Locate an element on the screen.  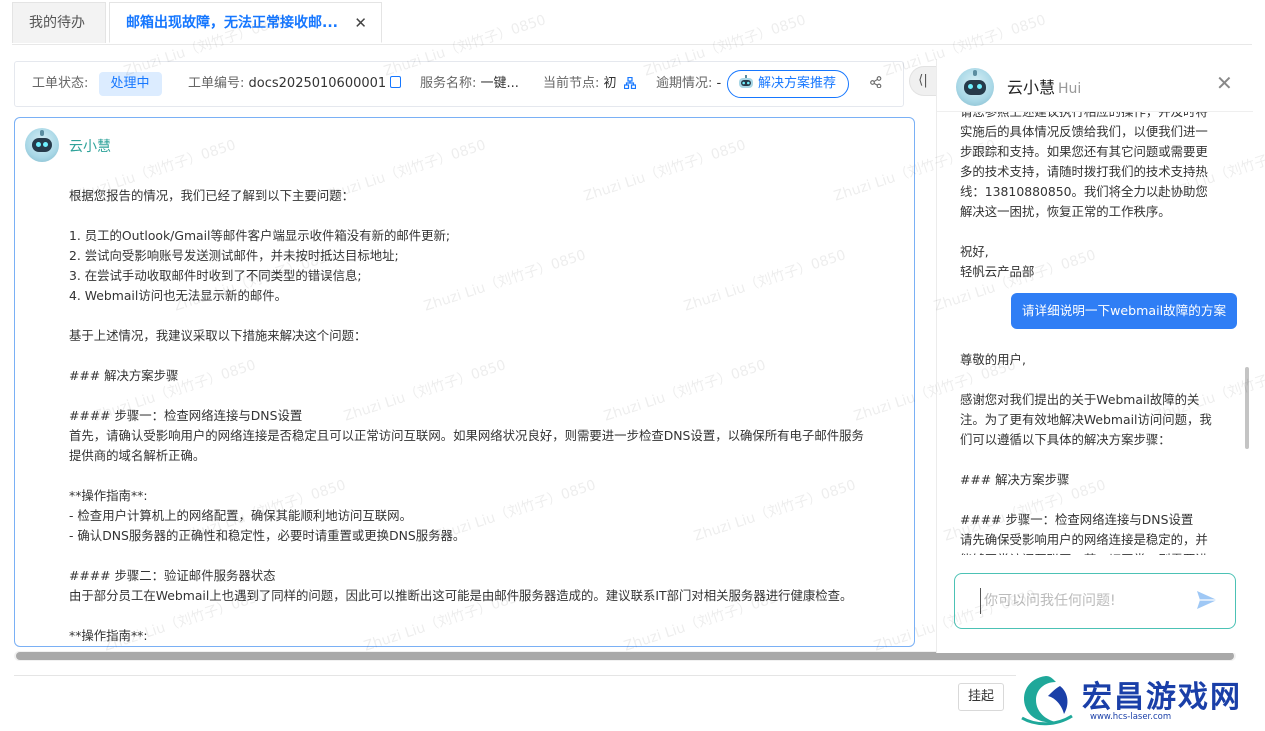
chat-input-box is located at coordinates (1095, 601).